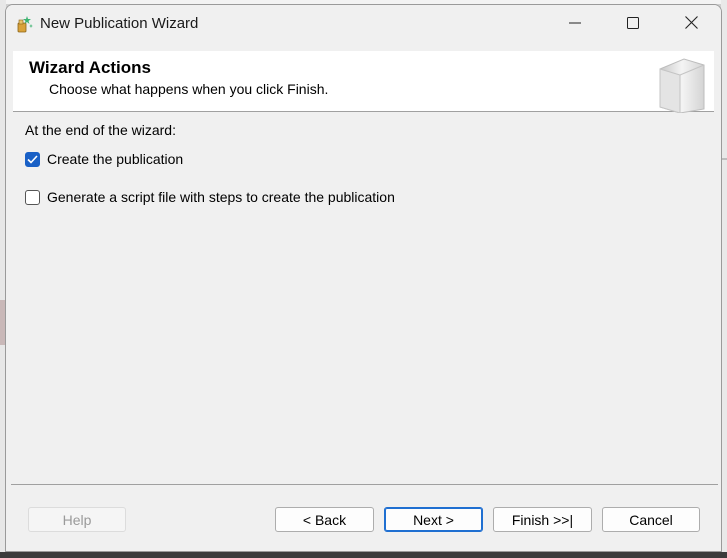  What do you see at coordinates (542, 519) in the screenshot?
I see `finish-button: Finish >>|` at bounding box center [542, 519].